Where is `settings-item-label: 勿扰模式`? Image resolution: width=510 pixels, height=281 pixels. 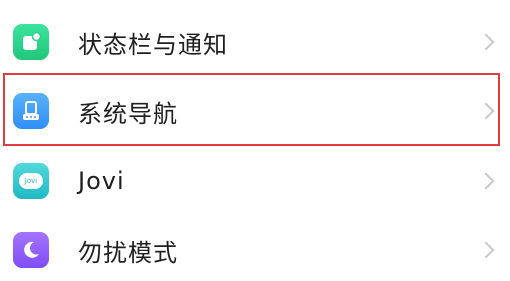
settings-item-label: 勿扰模式 is located at coordinates (128, 252).